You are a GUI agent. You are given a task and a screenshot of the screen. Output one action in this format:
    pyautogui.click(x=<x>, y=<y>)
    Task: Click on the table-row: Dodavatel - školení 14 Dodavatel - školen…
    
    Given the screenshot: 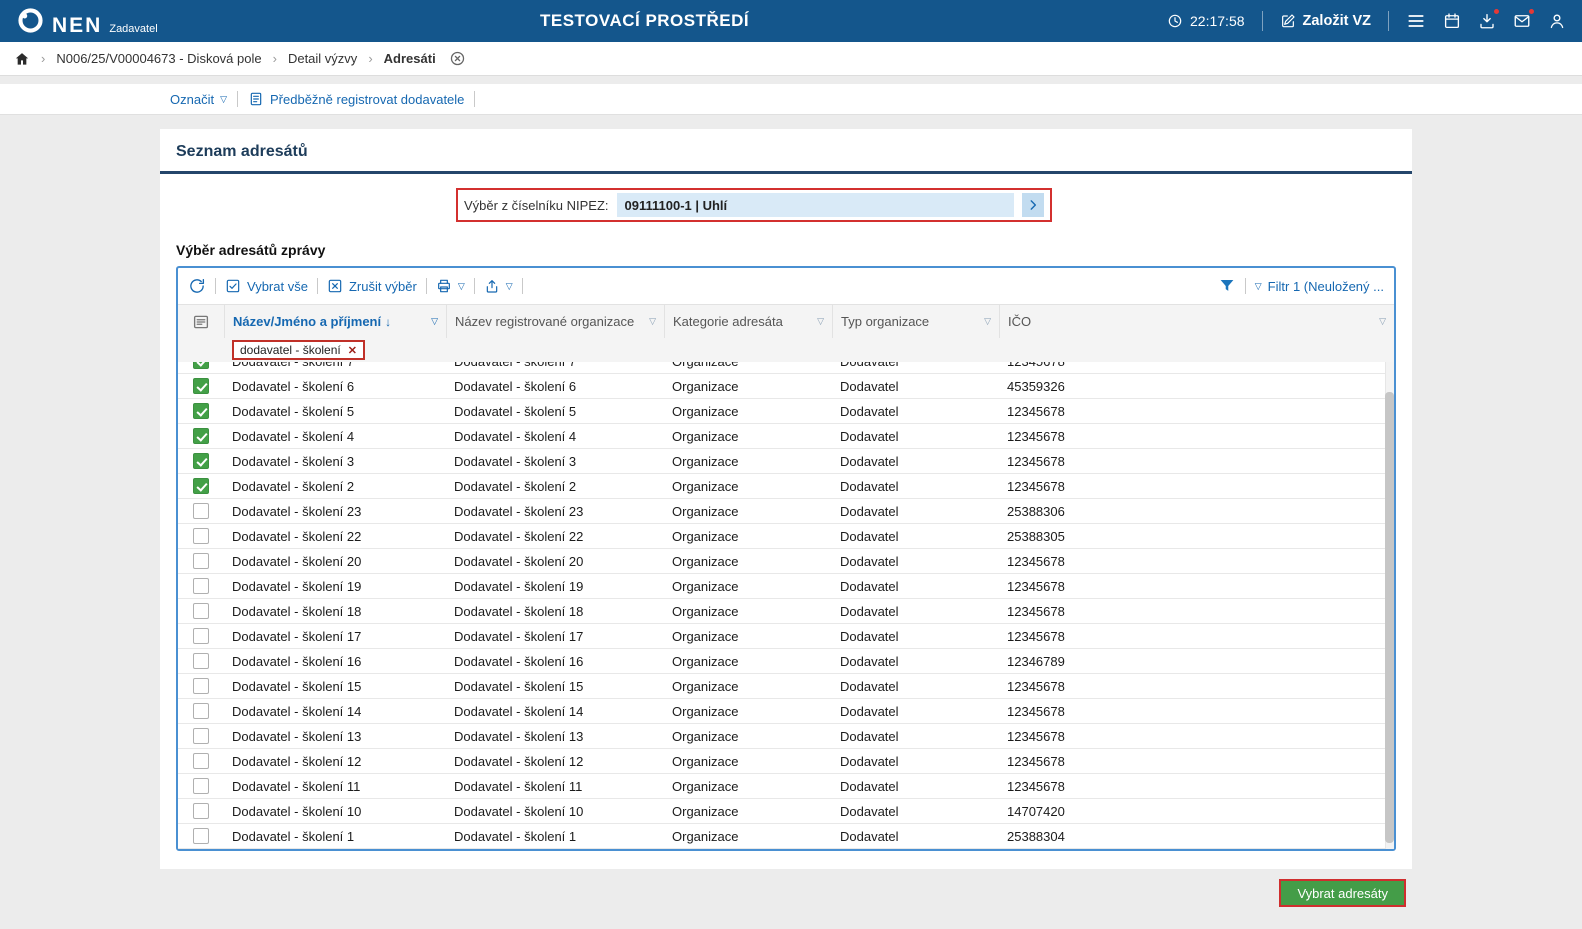 What is the action you would take?
    pyautogui.click(x=786, y=711)
    